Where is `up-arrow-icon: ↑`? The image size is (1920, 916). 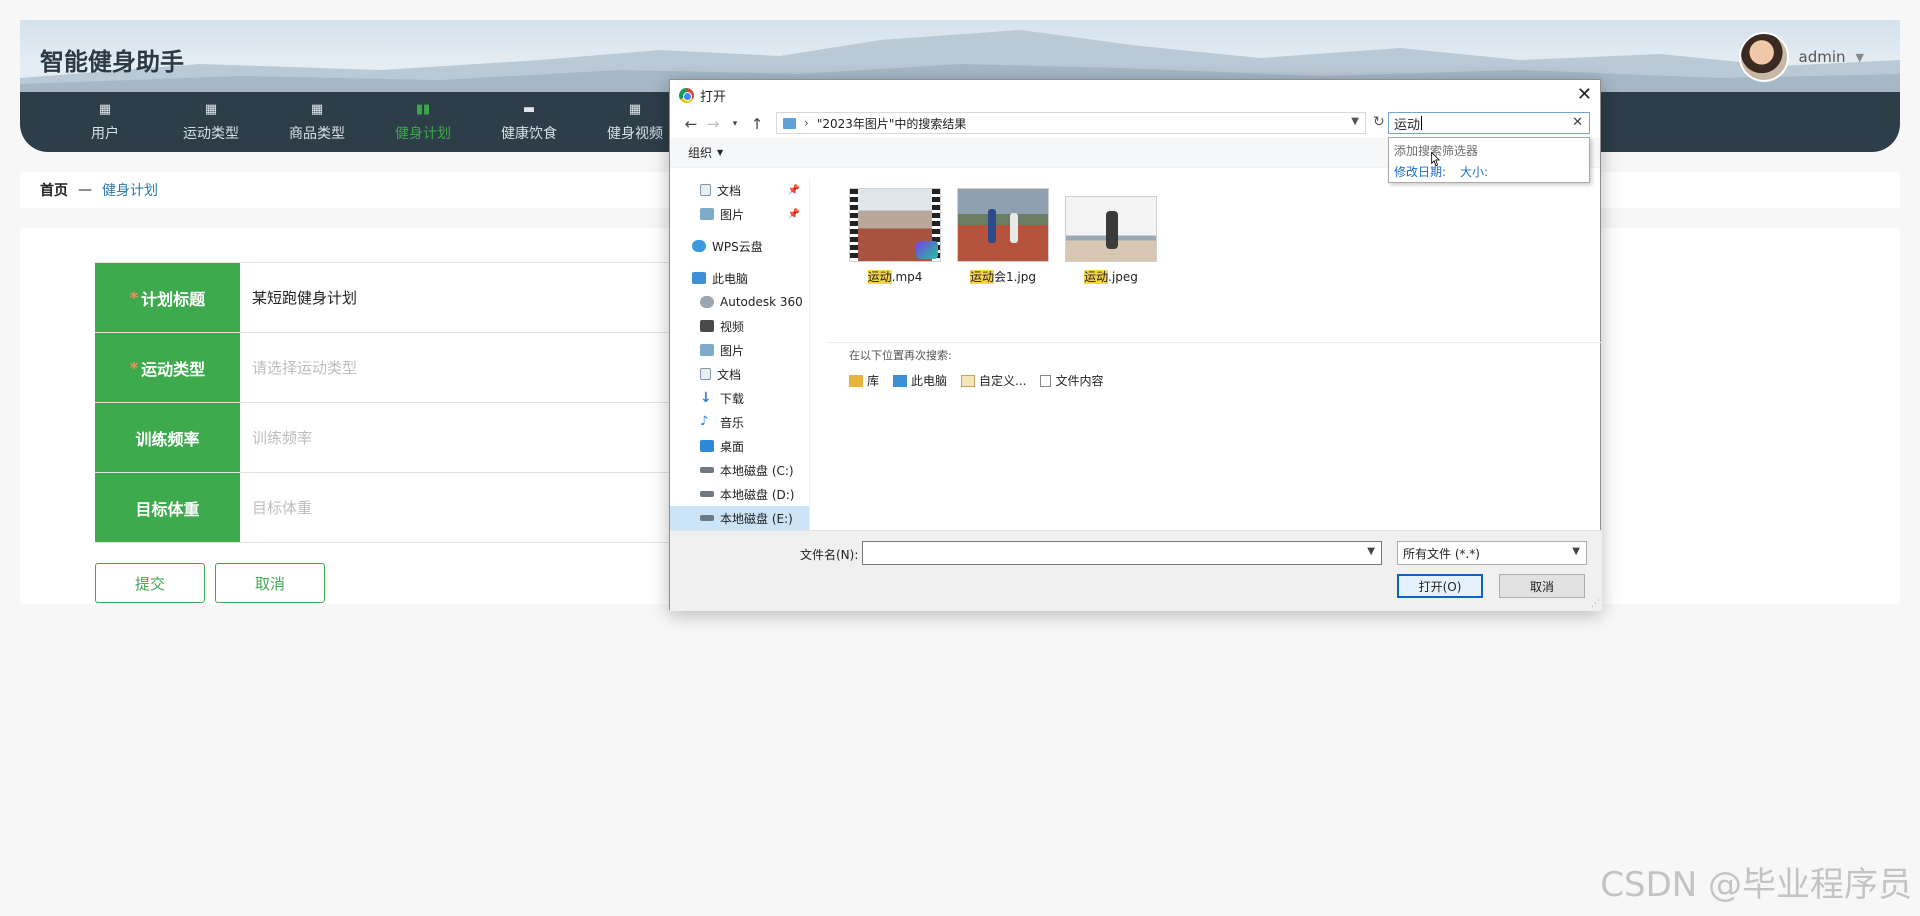
up-arrow-icon: ↑ is located at coordinates (757, 124).